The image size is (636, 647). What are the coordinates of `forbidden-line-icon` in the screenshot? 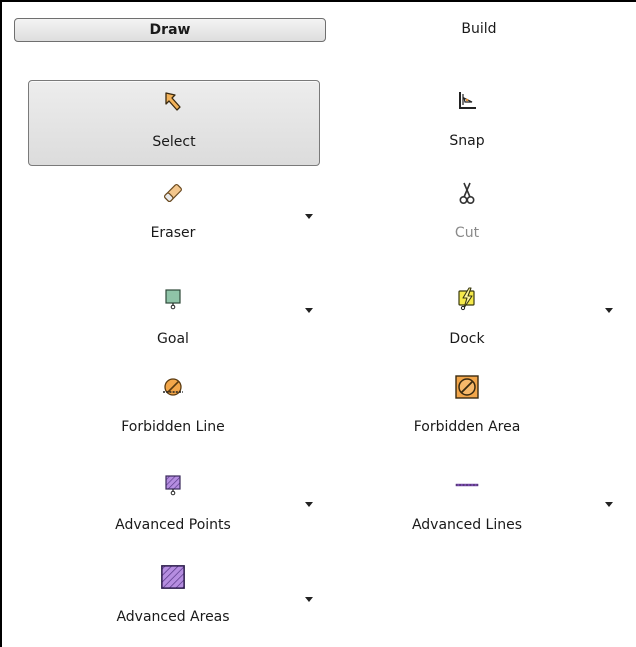 It's located at (173, 387).